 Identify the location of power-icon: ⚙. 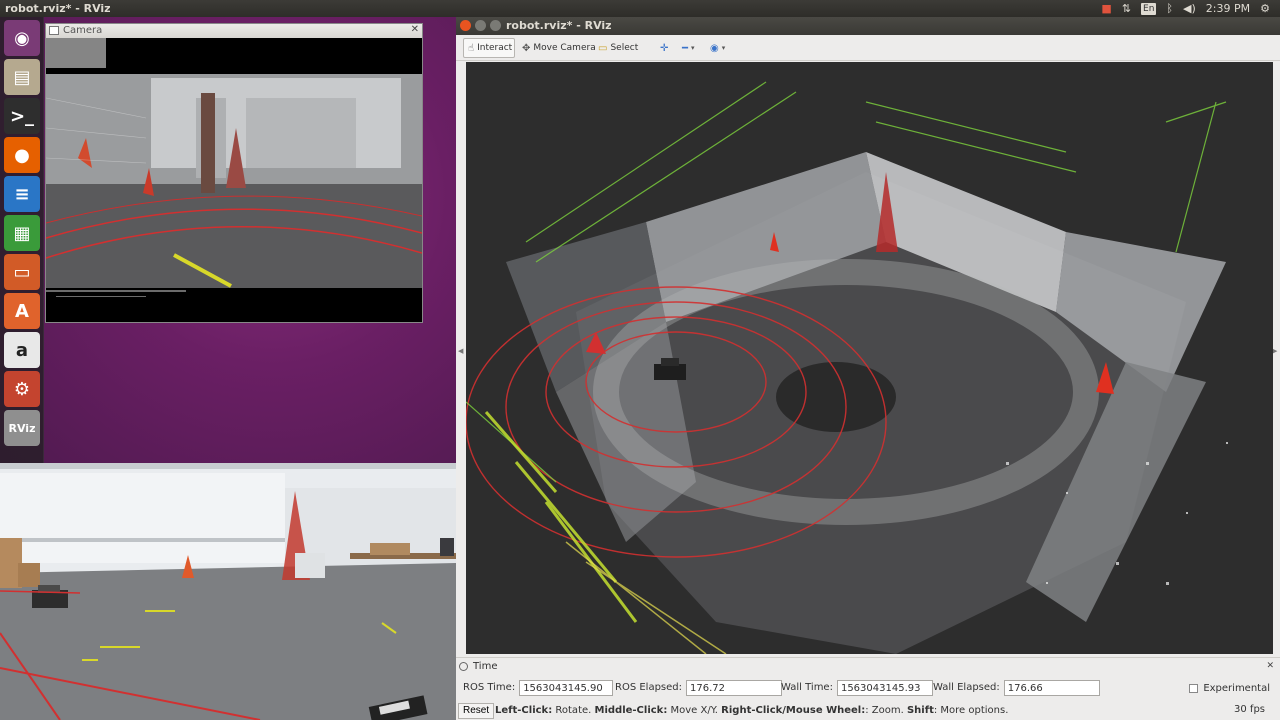
(1265, 8).